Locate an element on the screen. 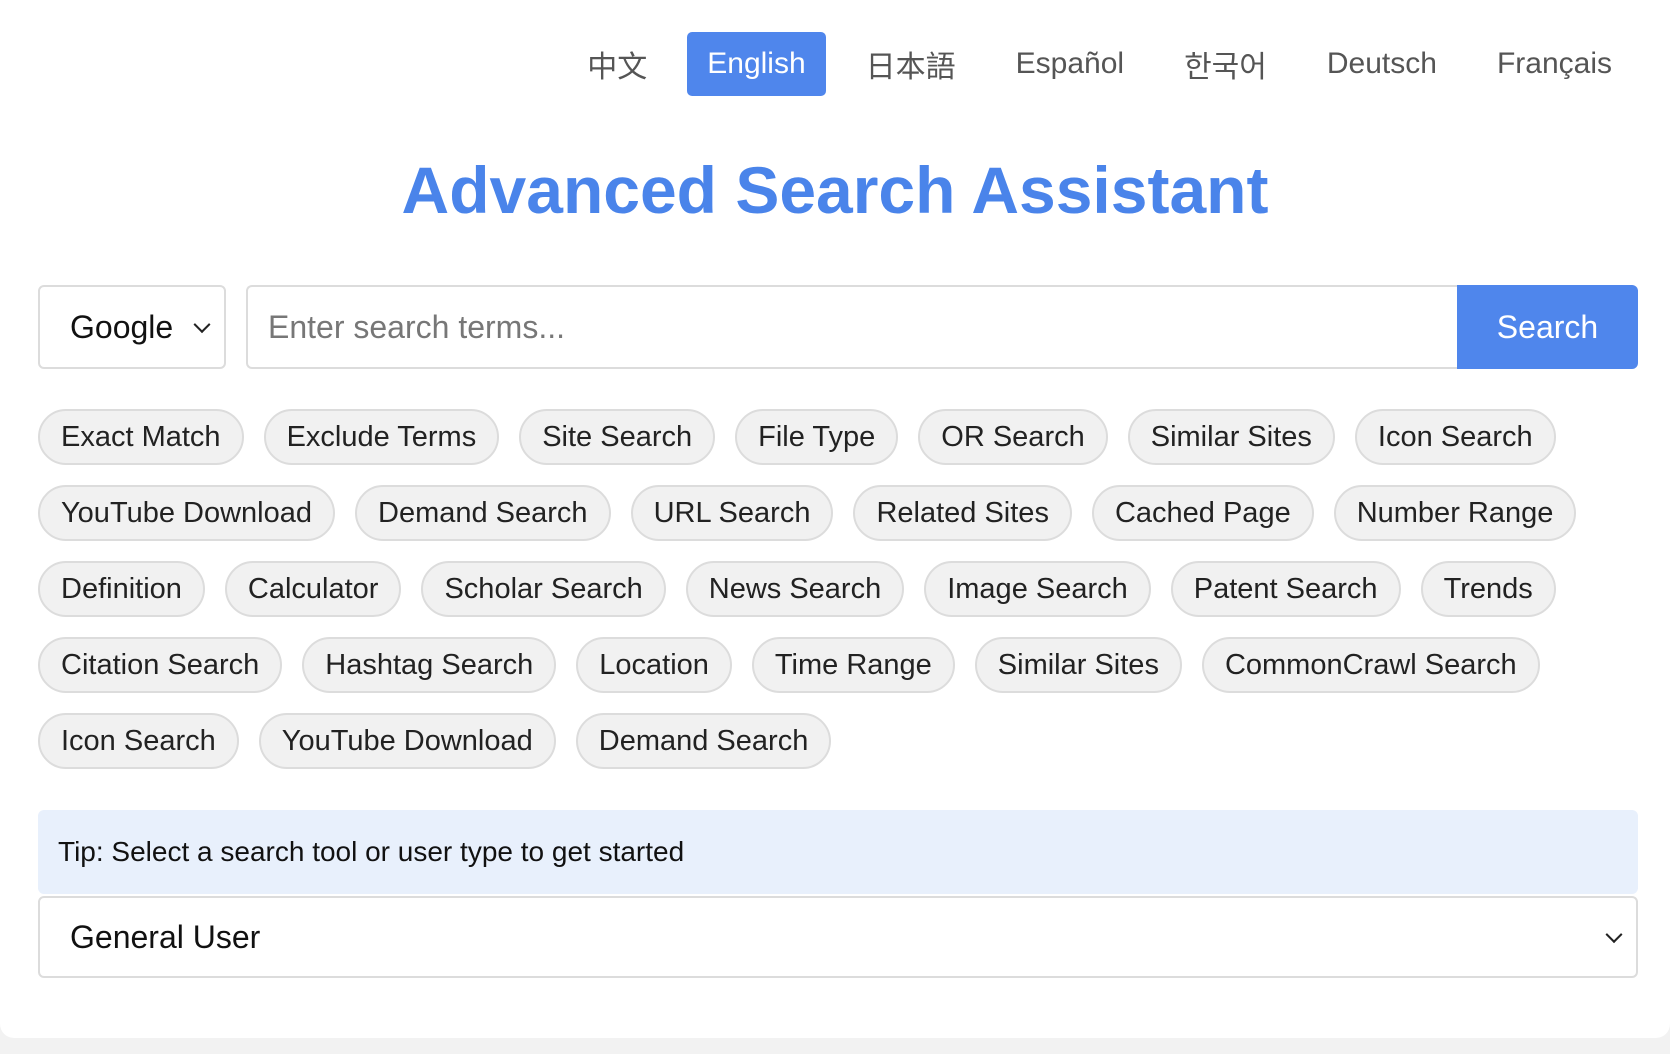 Image resolution: width=1670 pixels, height=1054 pixels. lang-german: Deutsch is located at coordinates (1382, 64).